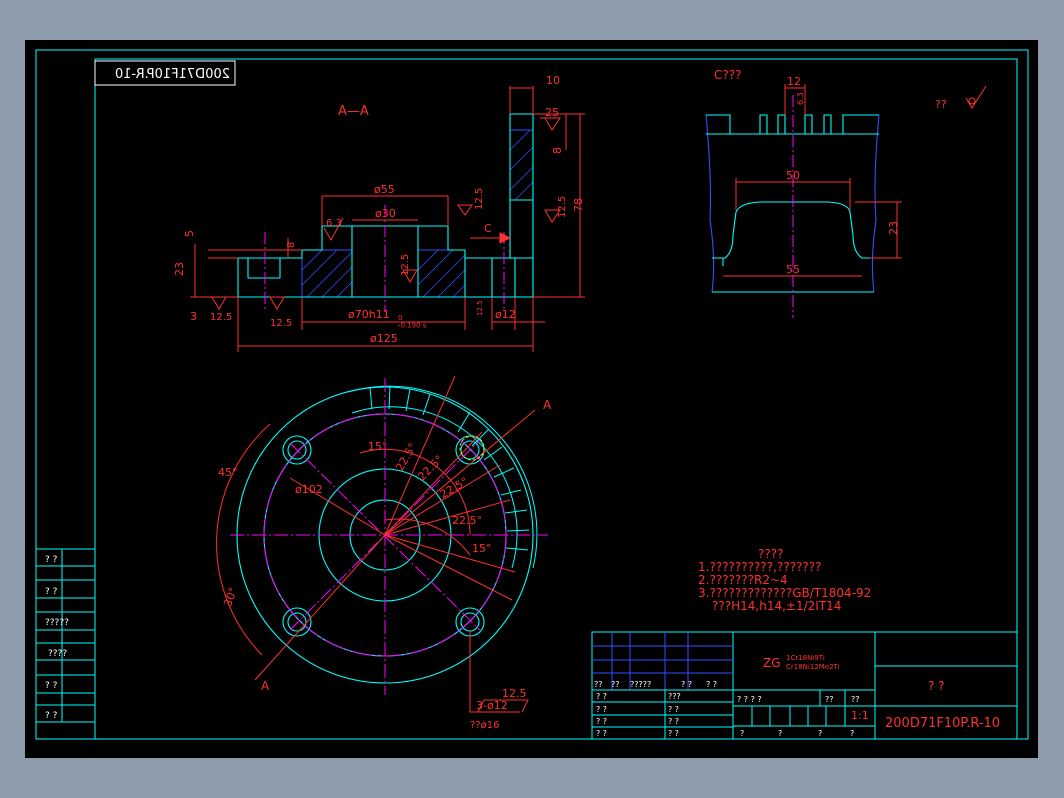 Image resolution: width=1064 pixels, height=798 pixels. What do you see at coordinates (369, 314) in the screenshot?
I see `svg-text: ø70h11` at bounding box center [369, 314].